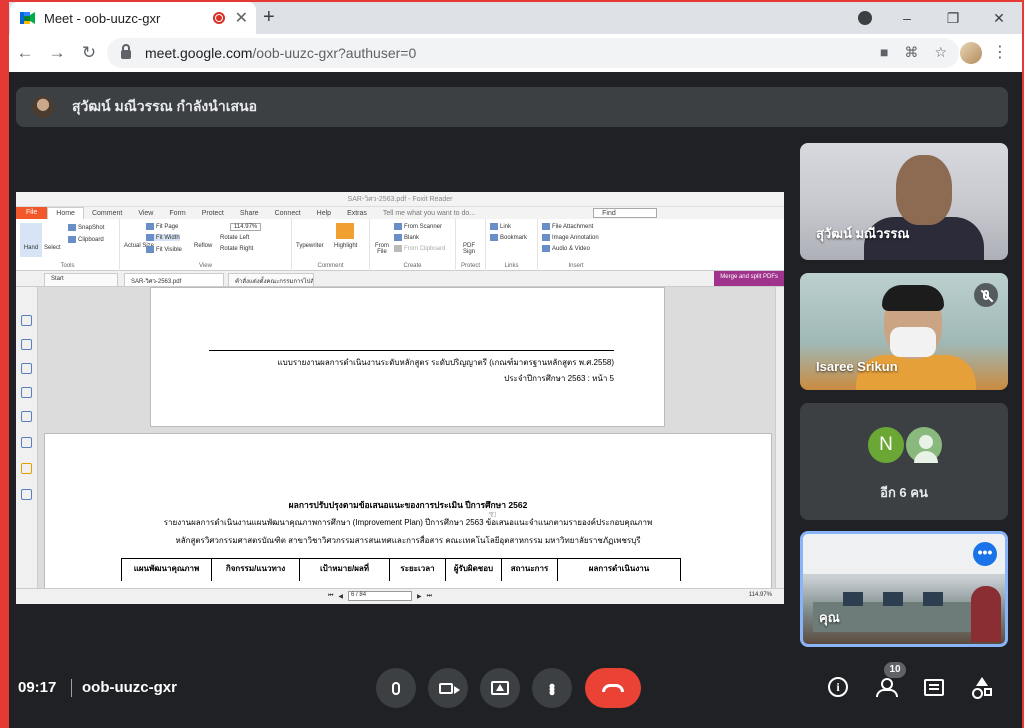  I want to click on snapshot-tool: SnapShot, so click(86, 227).